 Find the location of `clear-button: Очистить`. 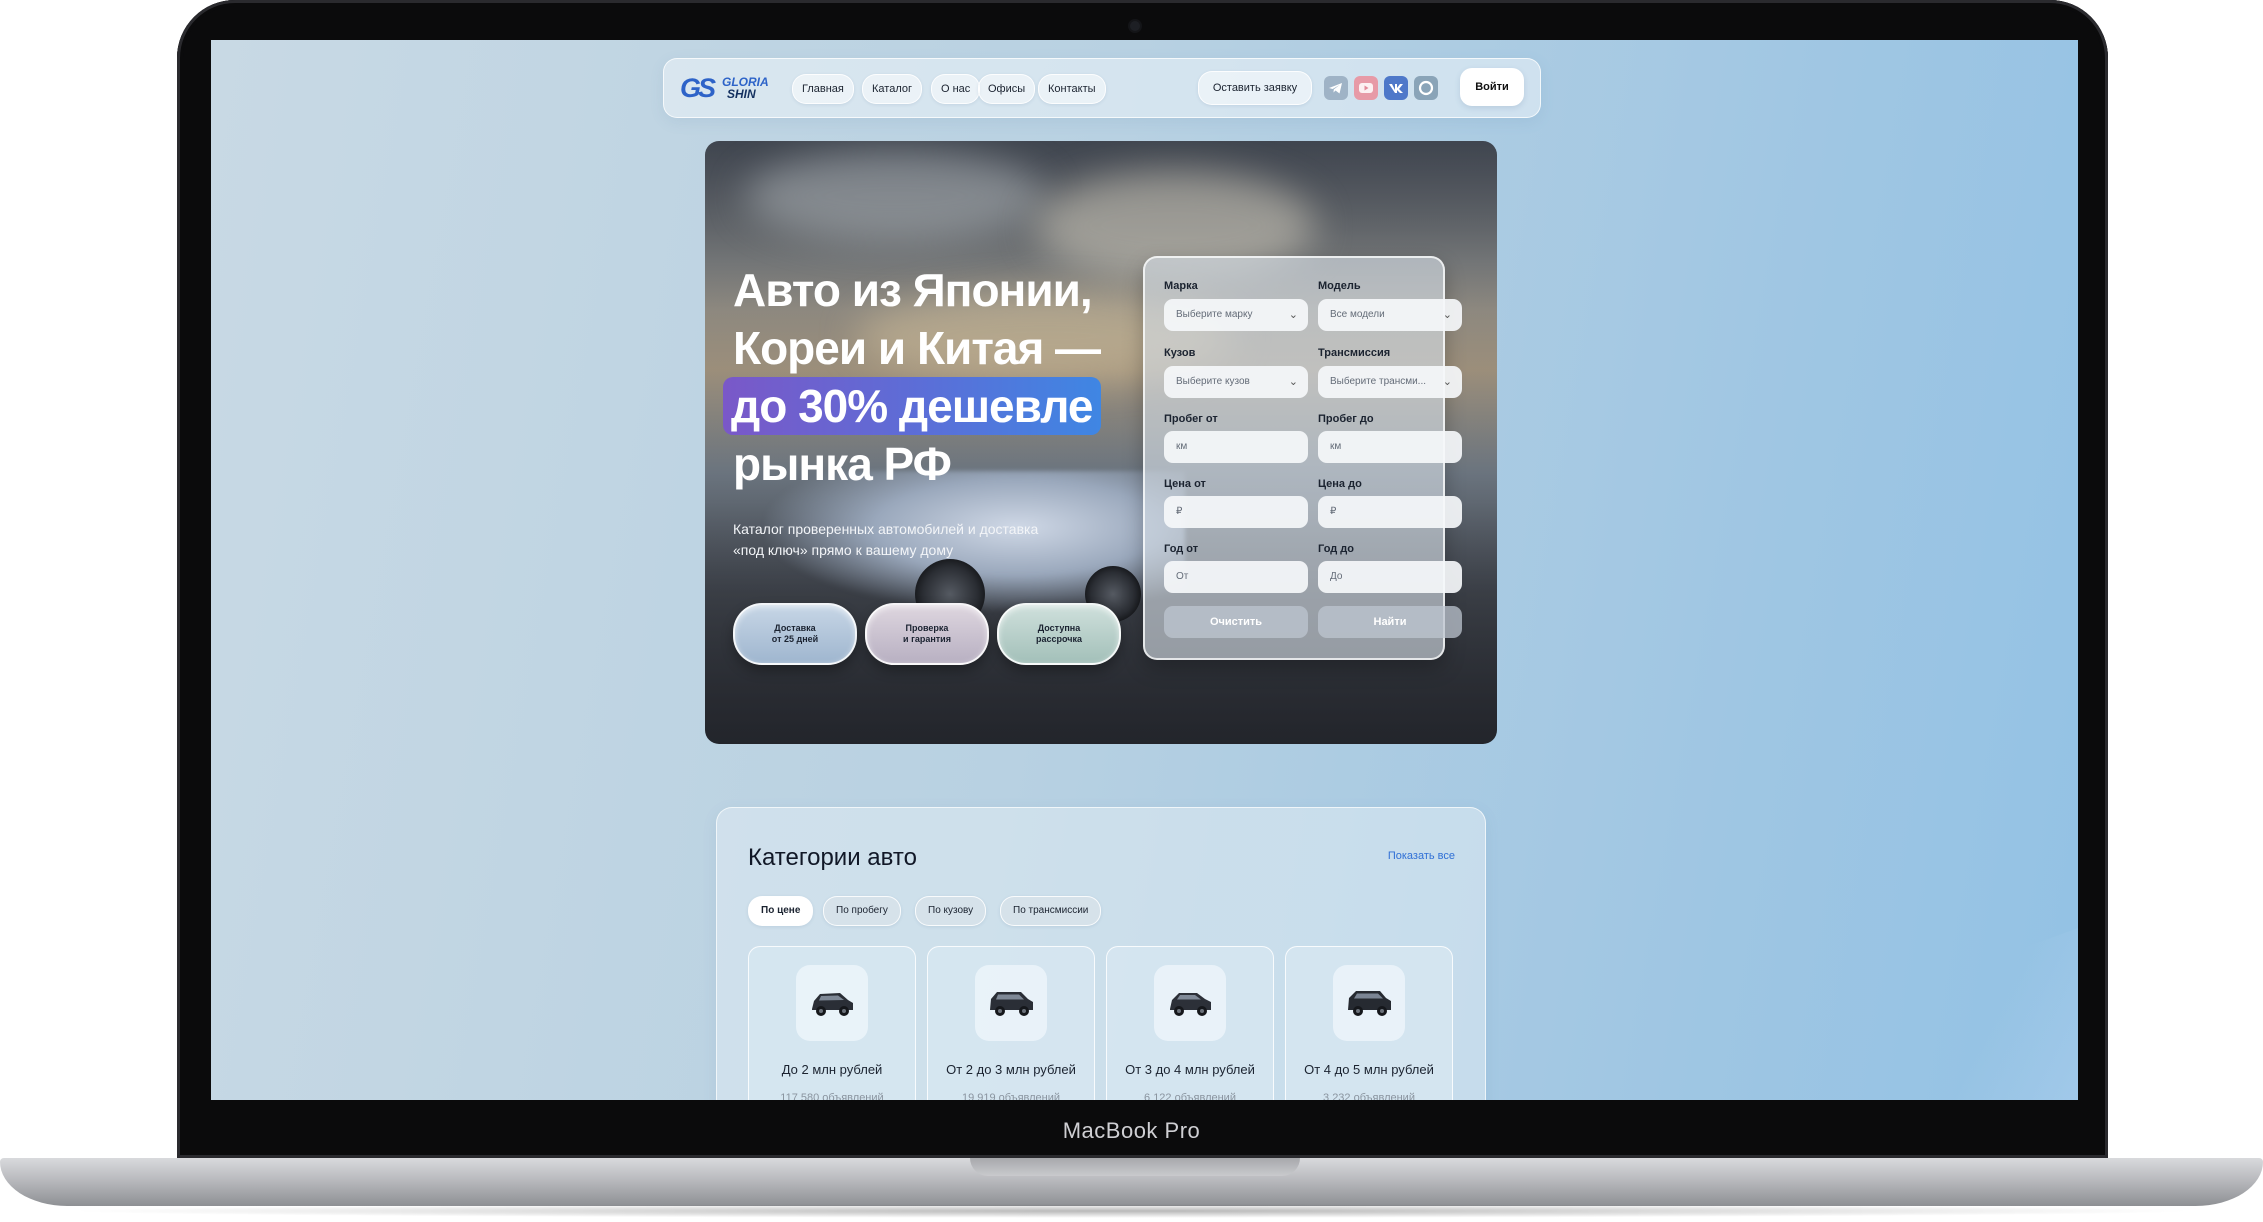

clear-button: Очистить is located at coordinates (1236, 622).